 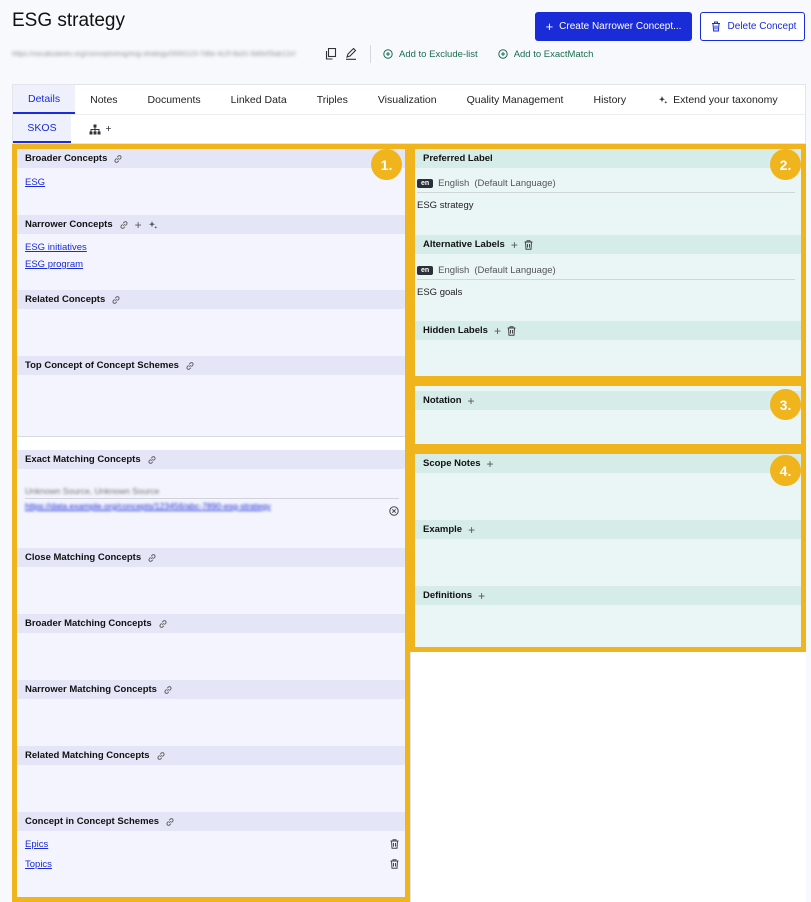 I want to click on narrower-matching-section: Narrower Matching Concepts, so click(x=211, y=689).